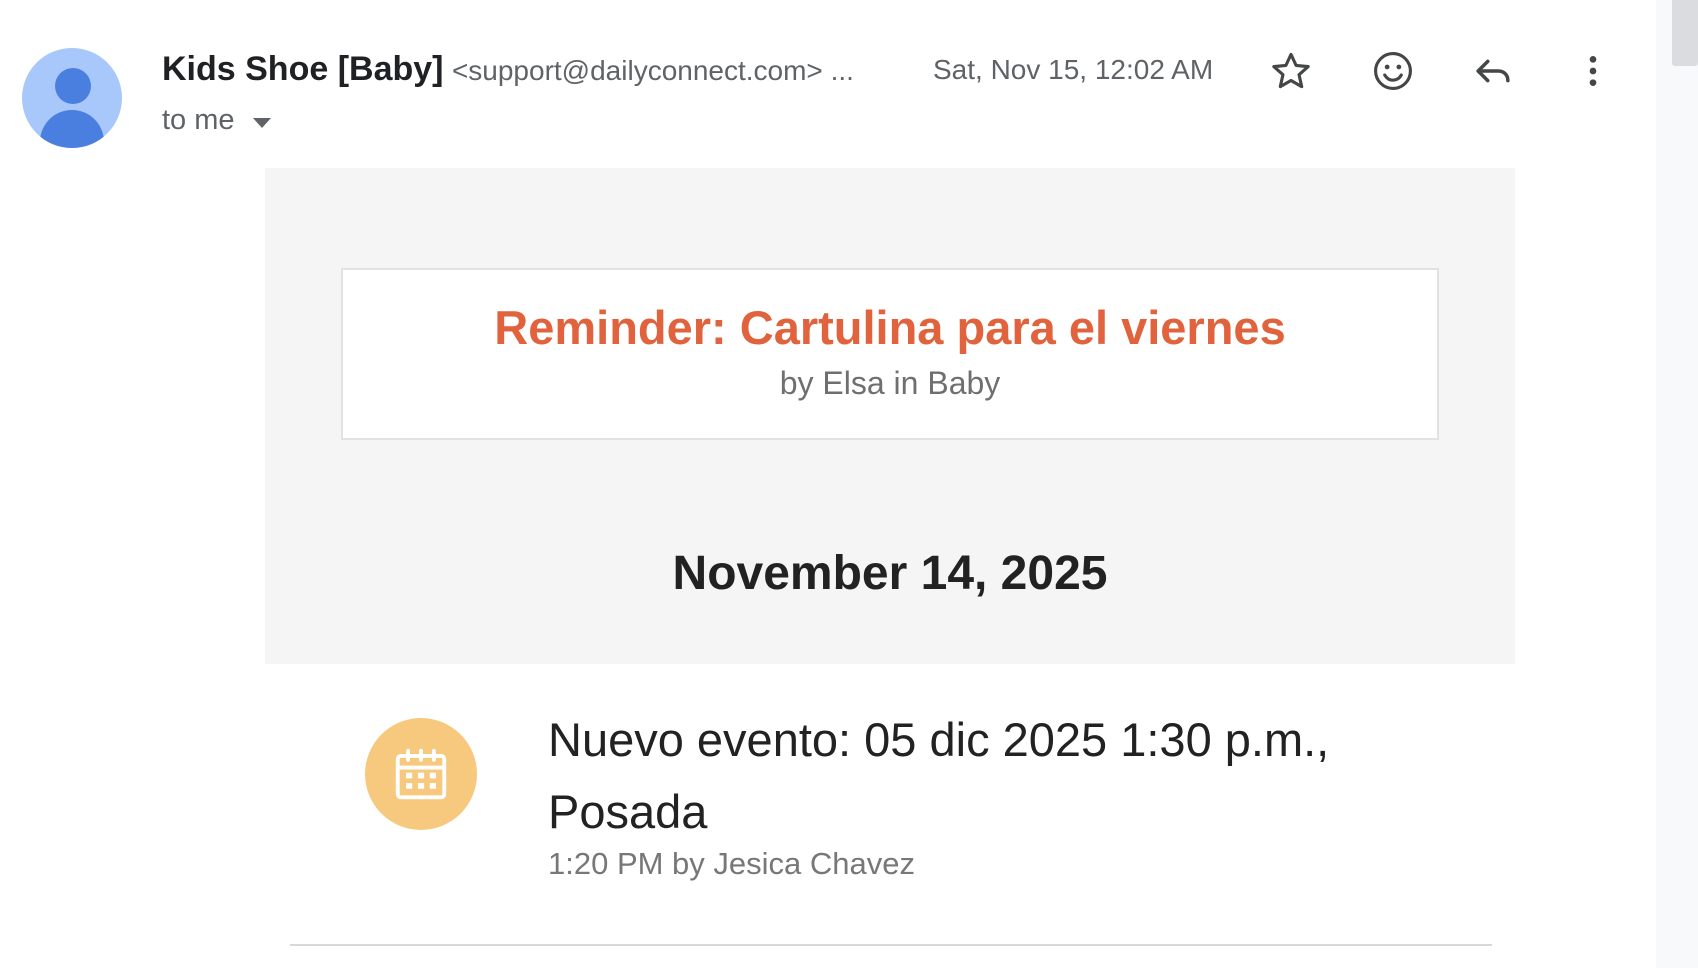 The image size is (1698, 968). I want to click on emoji-reaction-button, so click(1393, 71).